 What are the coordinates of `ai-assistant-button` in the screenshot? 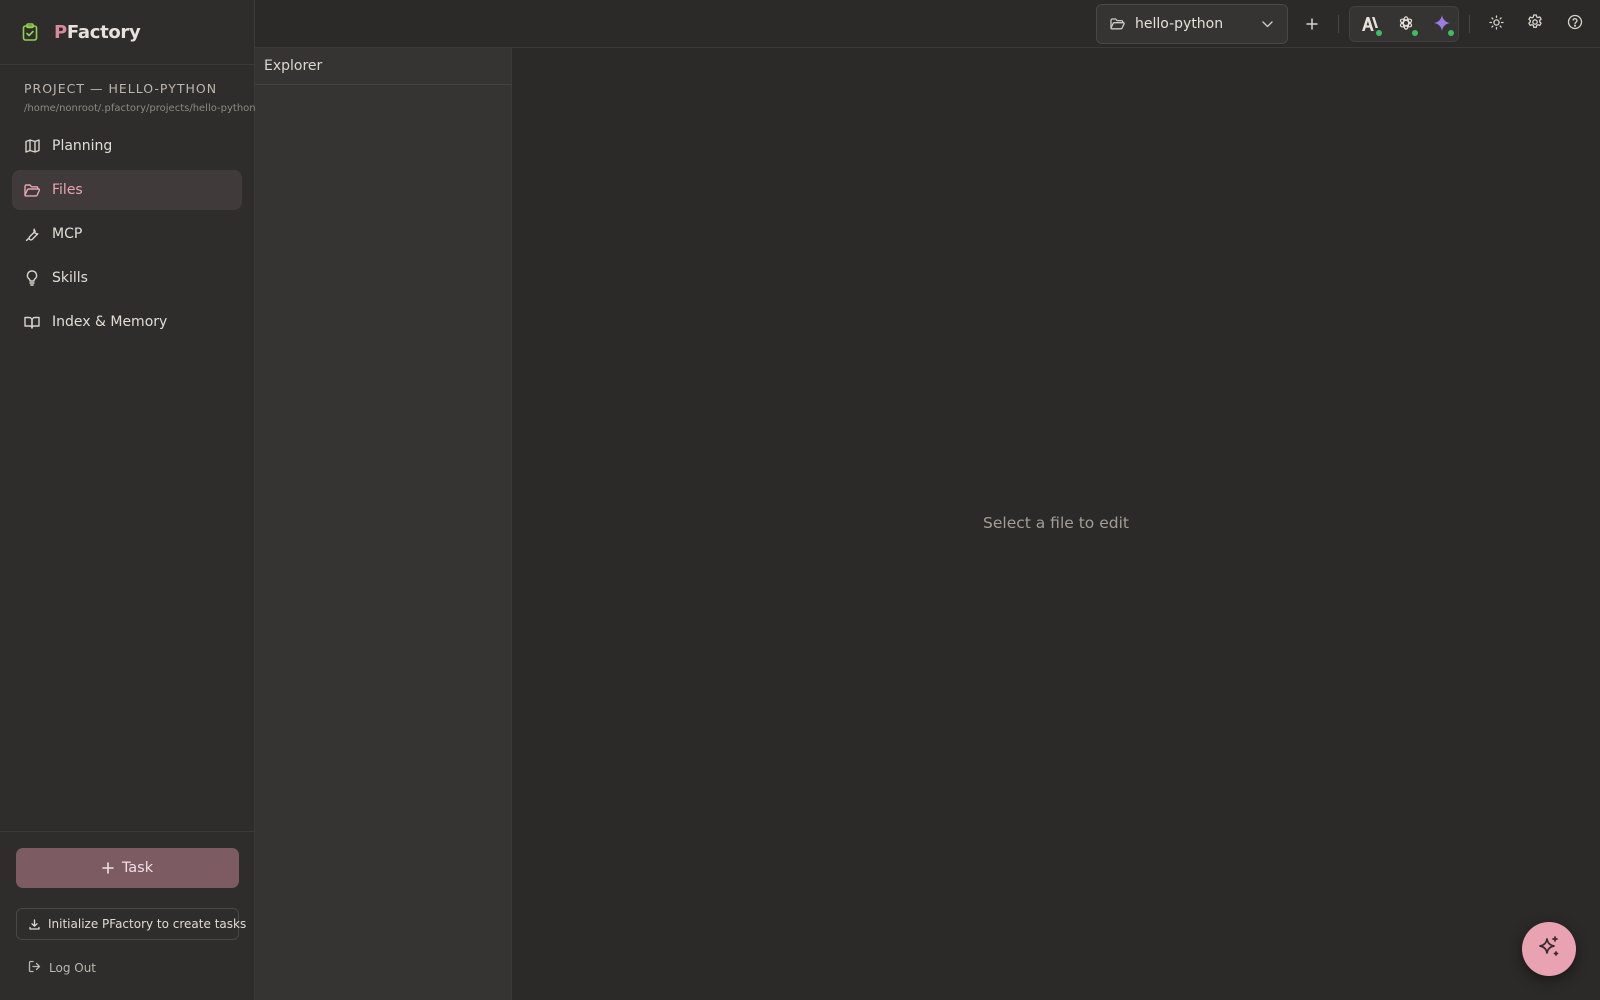 It's located at (1549, 949).